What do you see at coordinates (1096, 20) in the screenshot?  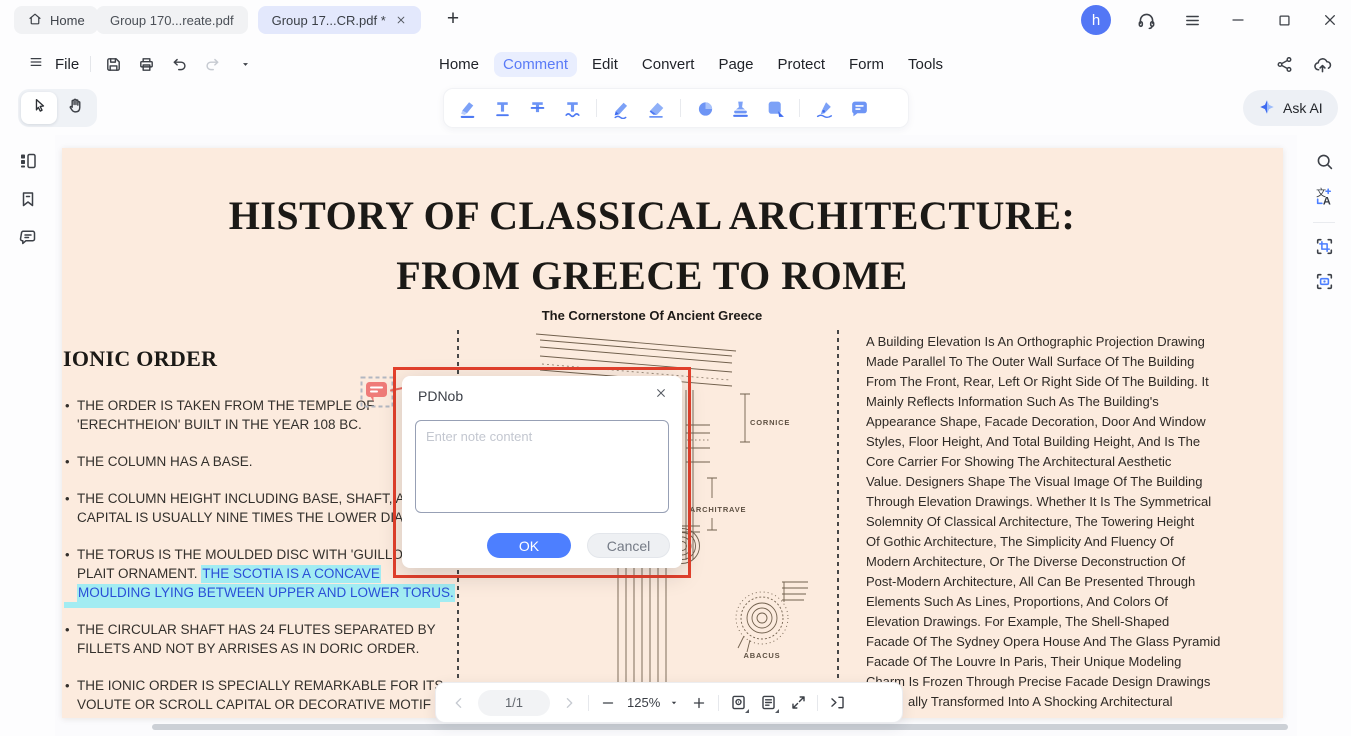 I see `avatar: h` at bounding box center [1096, 20].